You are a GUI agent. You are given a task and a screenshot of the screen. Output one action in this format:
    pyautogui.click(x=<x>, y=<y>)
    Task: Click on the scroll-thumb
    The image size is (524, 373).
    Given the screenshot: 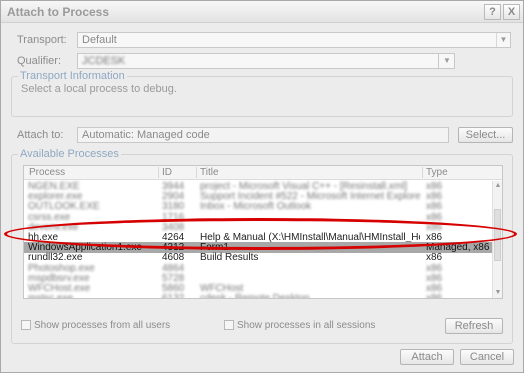 What is the action you would take?
    pyautogui.click(x=497, y=235)
    